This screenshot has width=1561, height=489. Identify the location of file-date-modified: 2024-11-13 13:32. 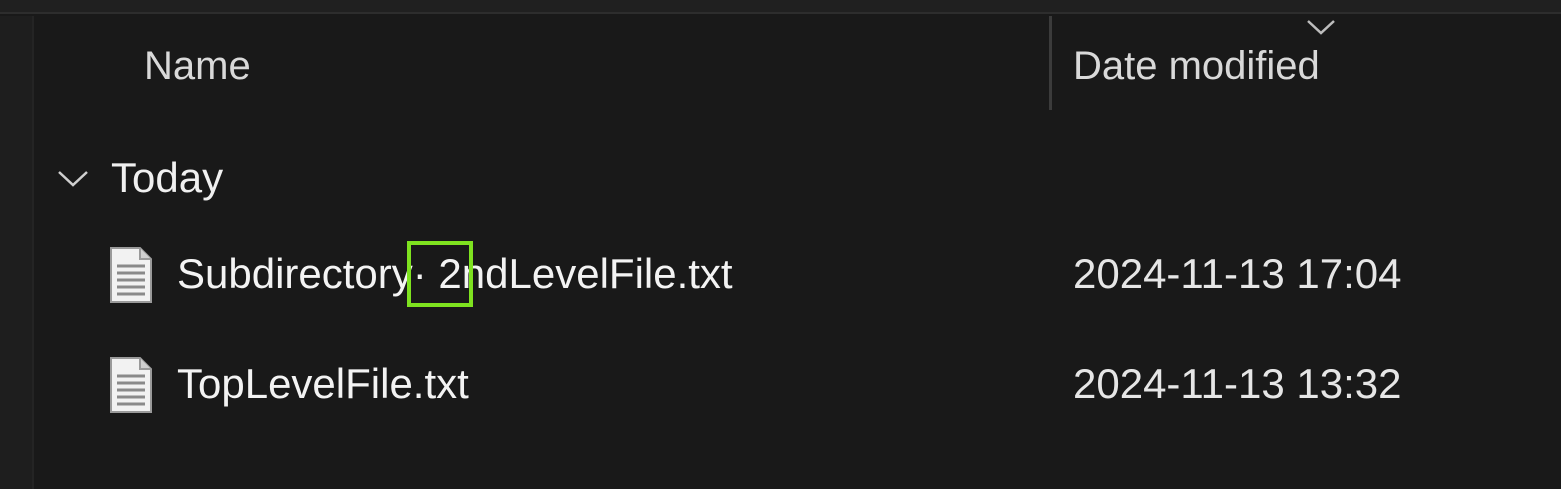
(1237, 383).